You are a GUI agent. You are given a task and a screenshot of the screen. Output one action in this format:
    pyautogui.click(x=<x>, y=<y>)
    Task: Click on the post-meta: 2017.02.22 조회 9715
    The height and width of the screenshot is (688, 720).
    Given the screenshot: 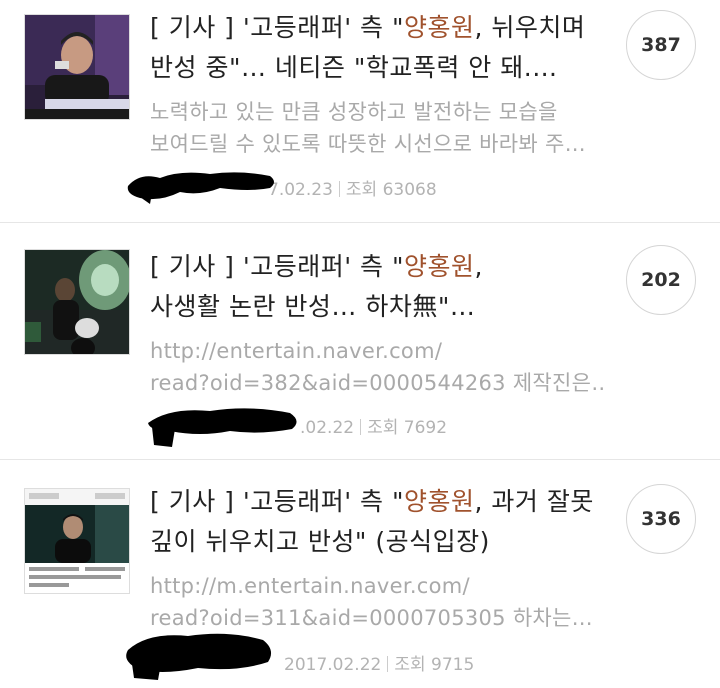 What is the action you would take?
    pyautogui.click(x=379, y=662)
    